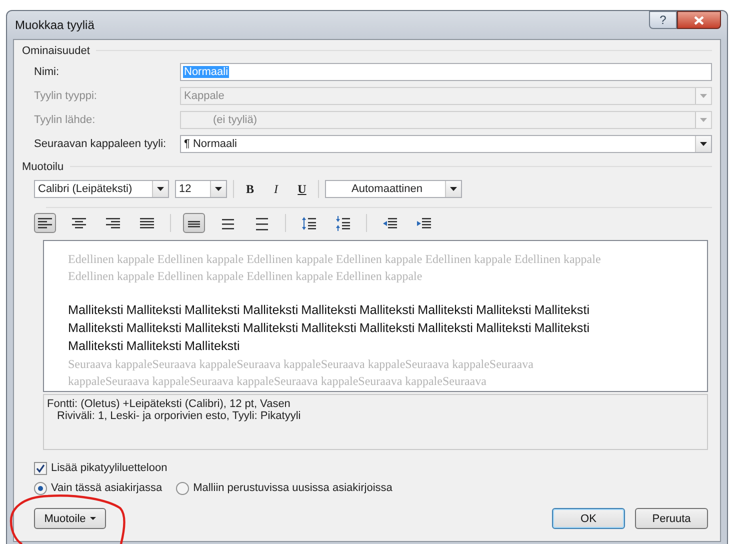 This screenshot has width=735, height=544. I want to click on ok-button: OK, so click(588, 518).